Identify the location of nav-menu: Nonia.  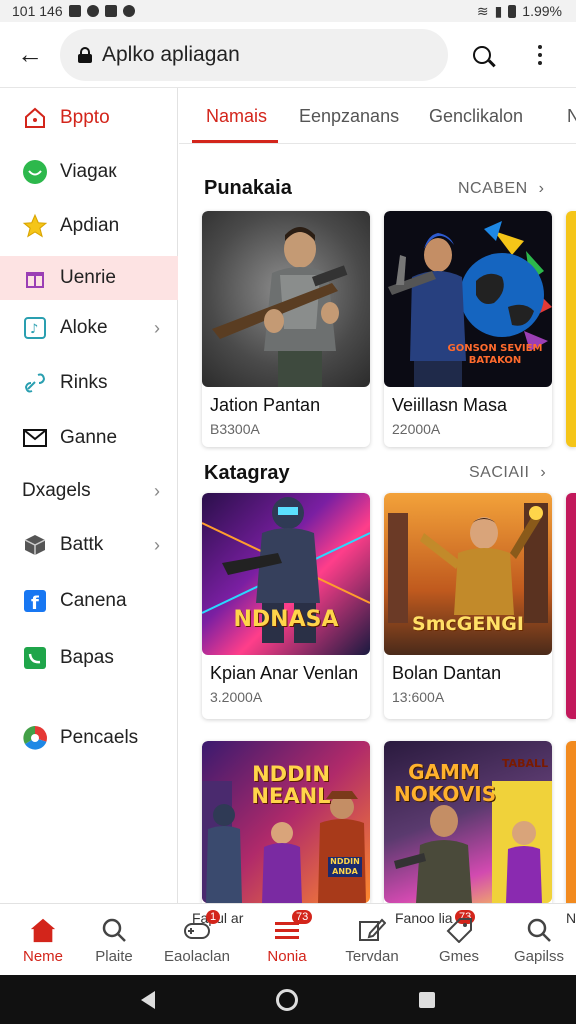
(287, 940).